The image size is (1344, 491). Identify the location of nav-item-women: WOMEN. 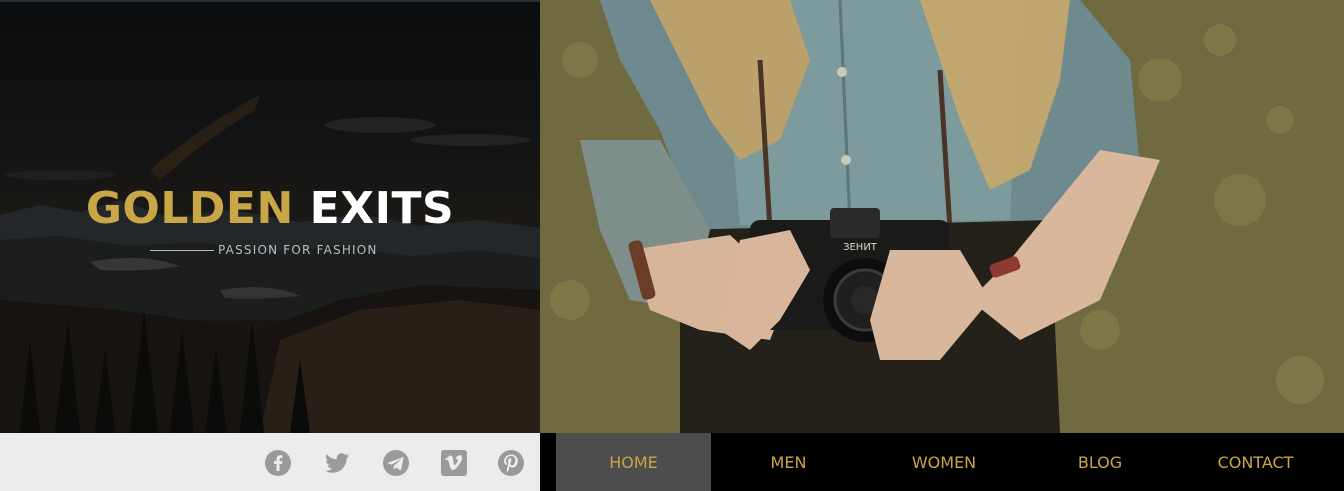
(944, 462).